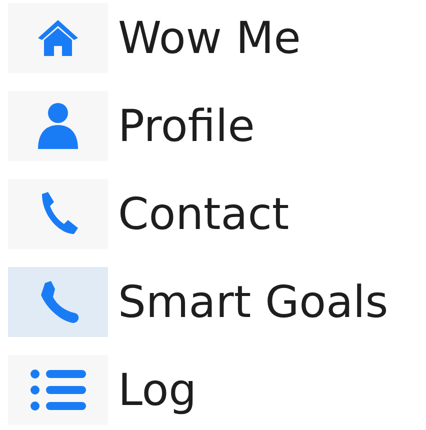 This screenshot has width=426, height=430. What do you see at coordinates (157, 390) in the screenshot?
I see `nav-label: Log` at bounding box center [157, 390].